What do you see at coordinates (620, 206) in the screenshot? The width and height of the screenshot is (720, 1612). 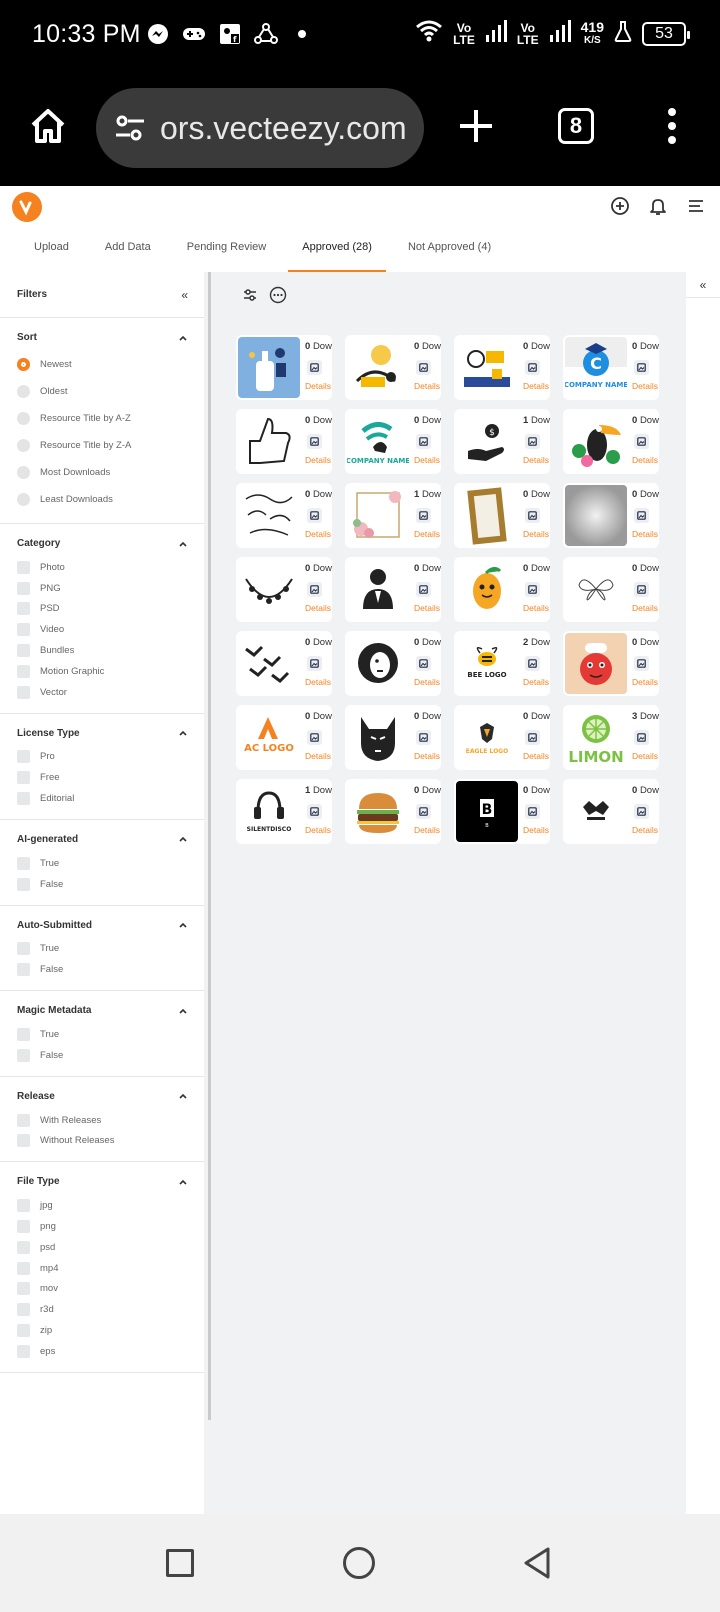 I see `add-circle-icon` at bounding box center [620, 206].